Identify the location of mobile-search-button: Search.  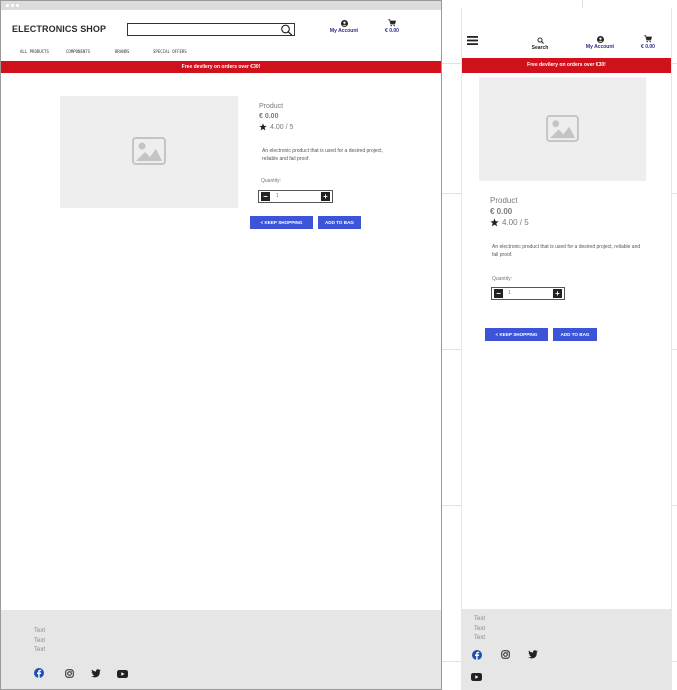
(540, 44).